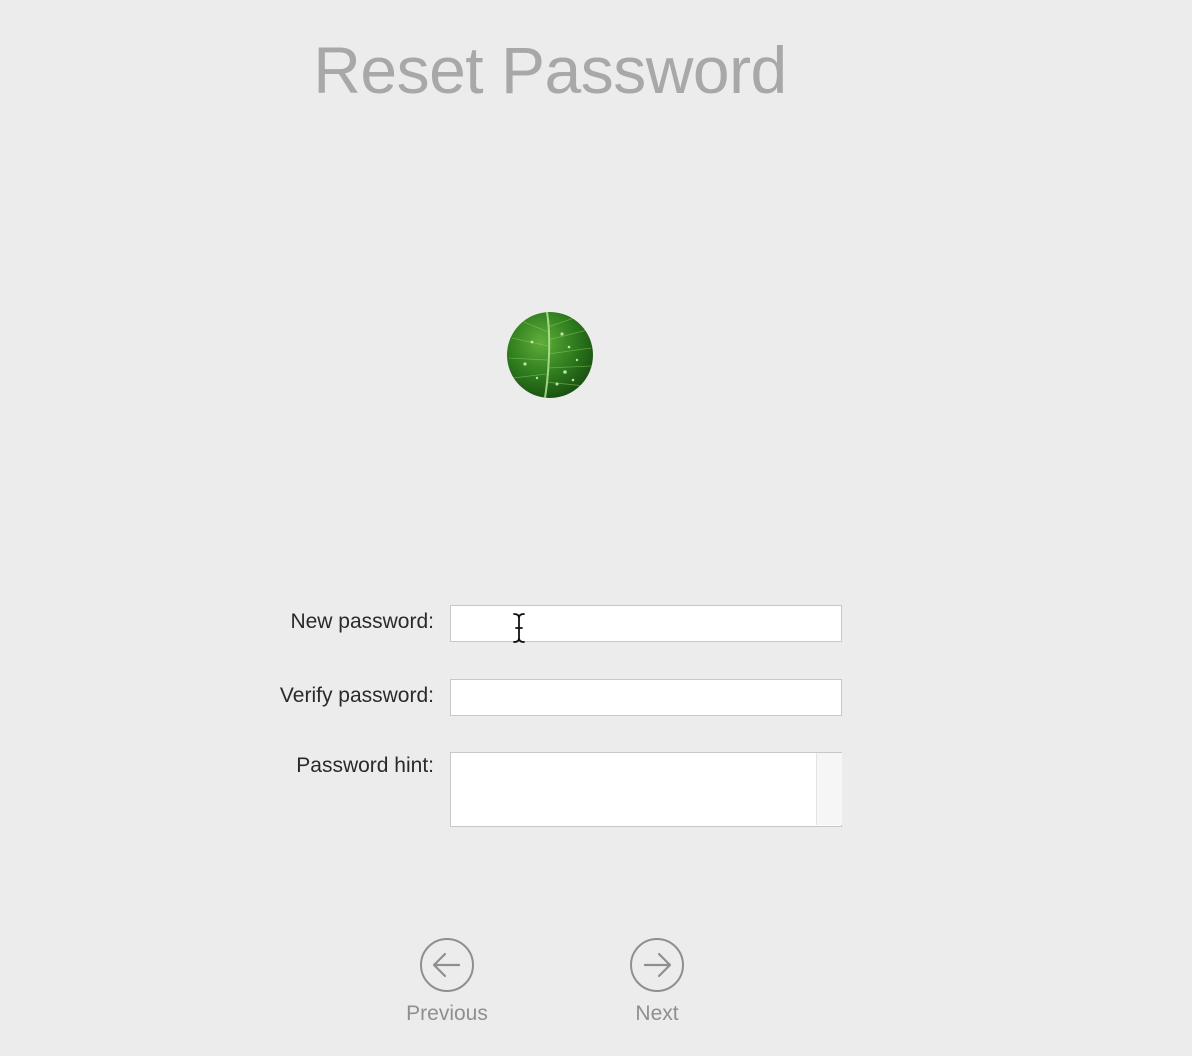  I want to click on leaf-icon, so click(550, 355).